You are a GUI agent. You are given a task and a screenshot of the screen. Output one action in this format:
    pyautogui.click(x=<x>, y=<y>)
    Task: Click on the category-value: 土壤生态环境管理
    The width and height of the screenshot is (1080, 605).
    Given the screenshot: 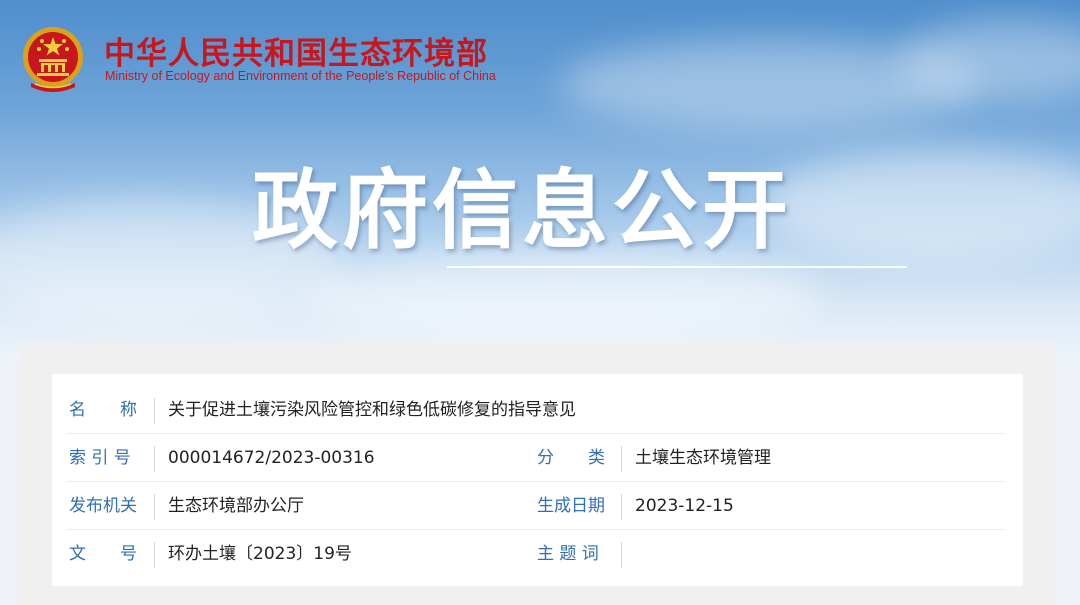 What is the action you would take?
    pyautogui.click(x=703, y=458)
    